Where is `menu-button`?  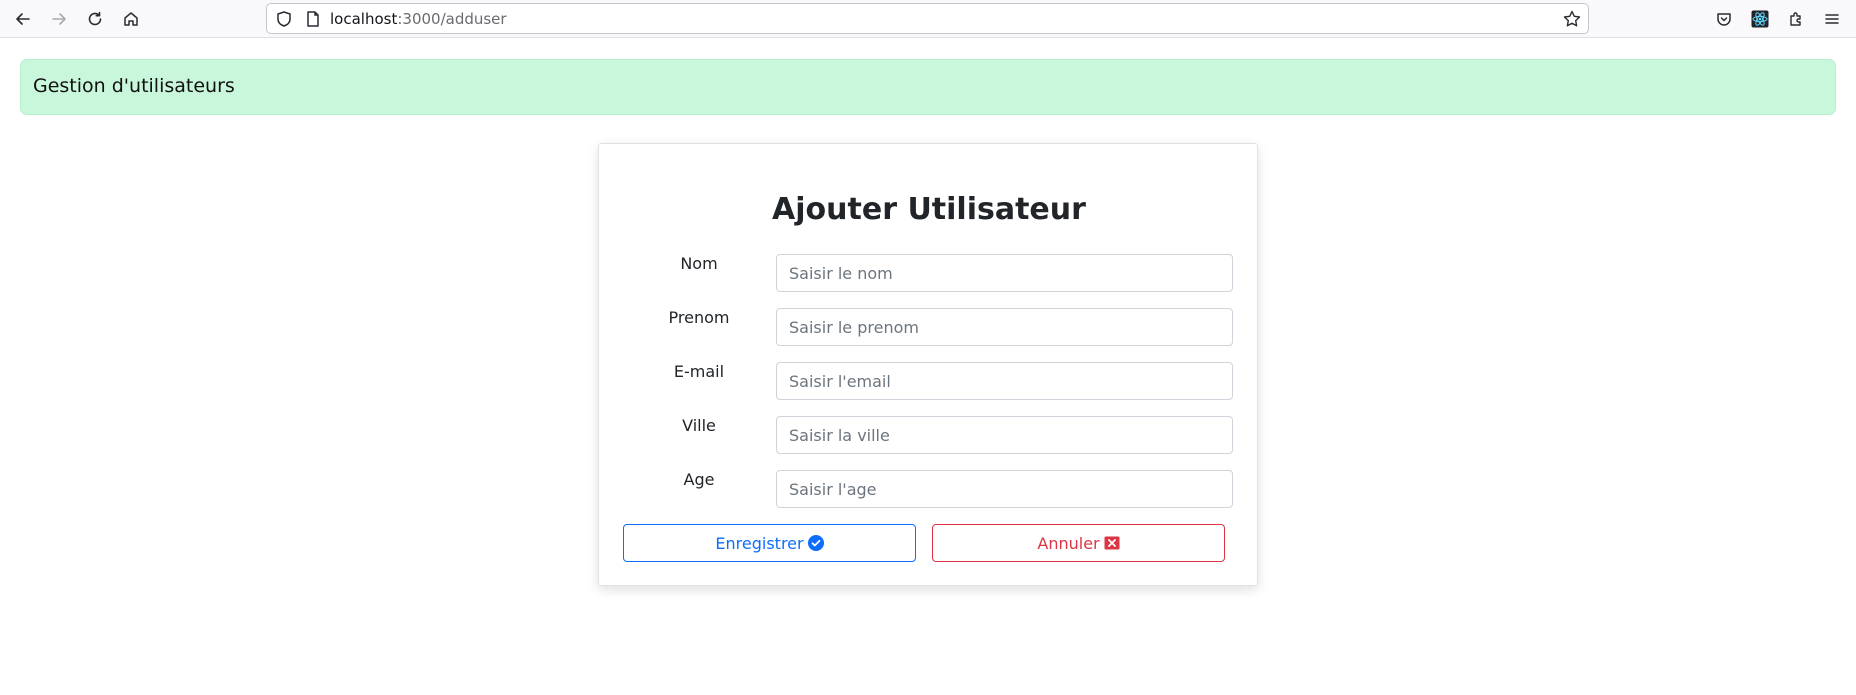
menu-button is located at coordinates (1832, 19).